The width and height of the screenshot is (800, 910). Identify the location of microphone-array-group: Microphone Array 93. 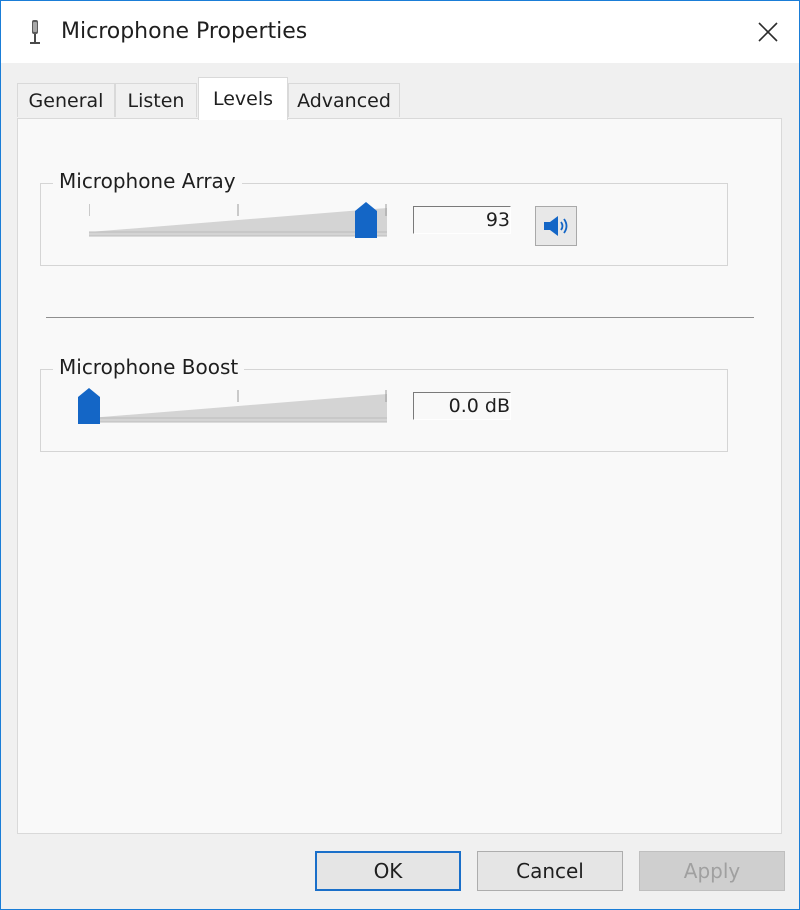
(384, 217).